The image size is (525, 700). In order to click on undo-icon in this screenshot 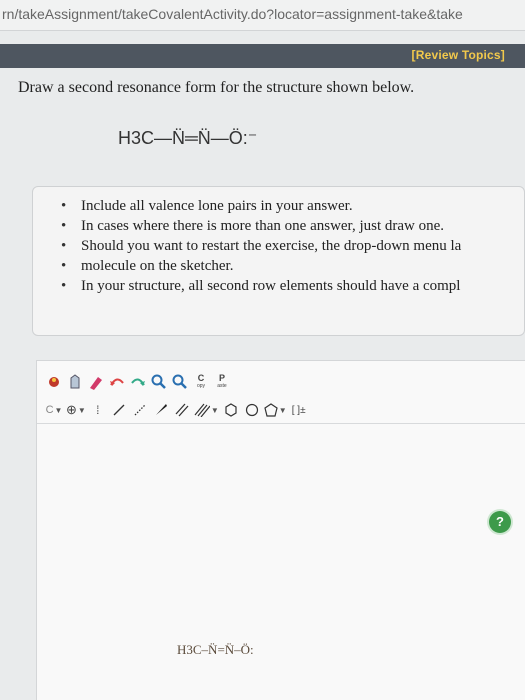, I will do `click(117, 382)`.